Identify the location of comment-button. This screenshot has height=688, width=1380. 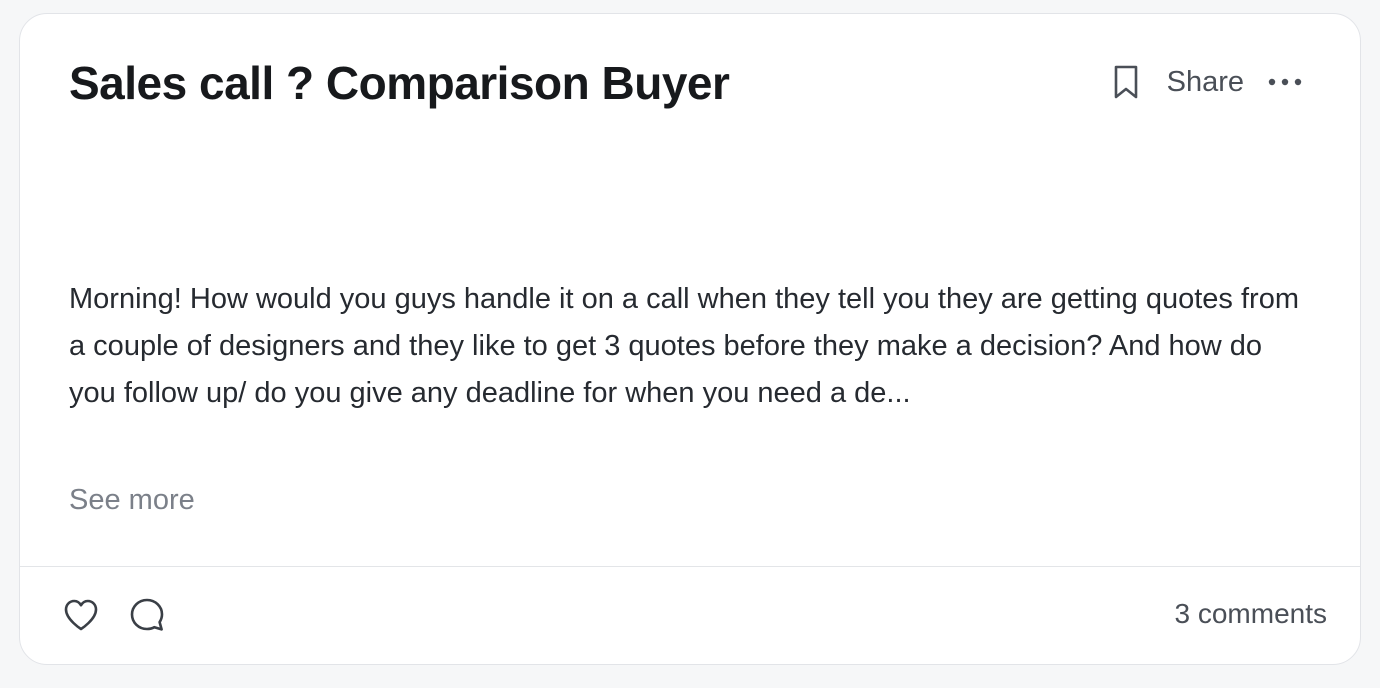
(147, 615).